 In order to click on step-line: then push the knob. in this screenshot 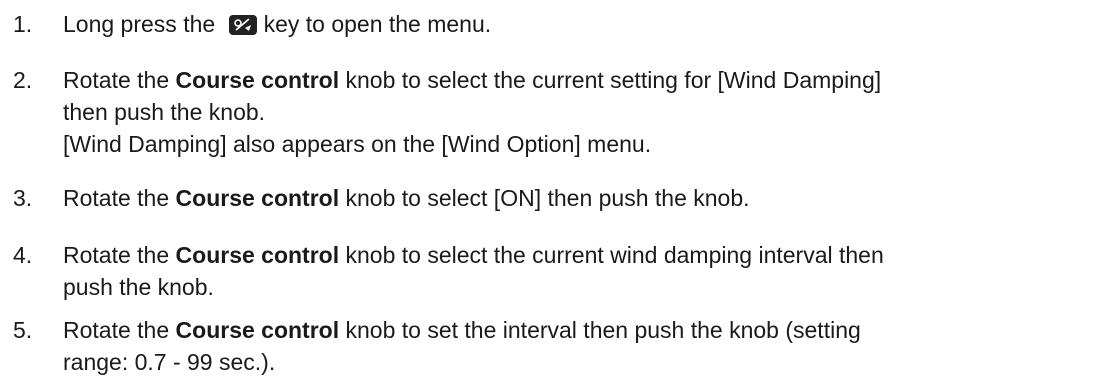, I will do `click(164, 112)`.